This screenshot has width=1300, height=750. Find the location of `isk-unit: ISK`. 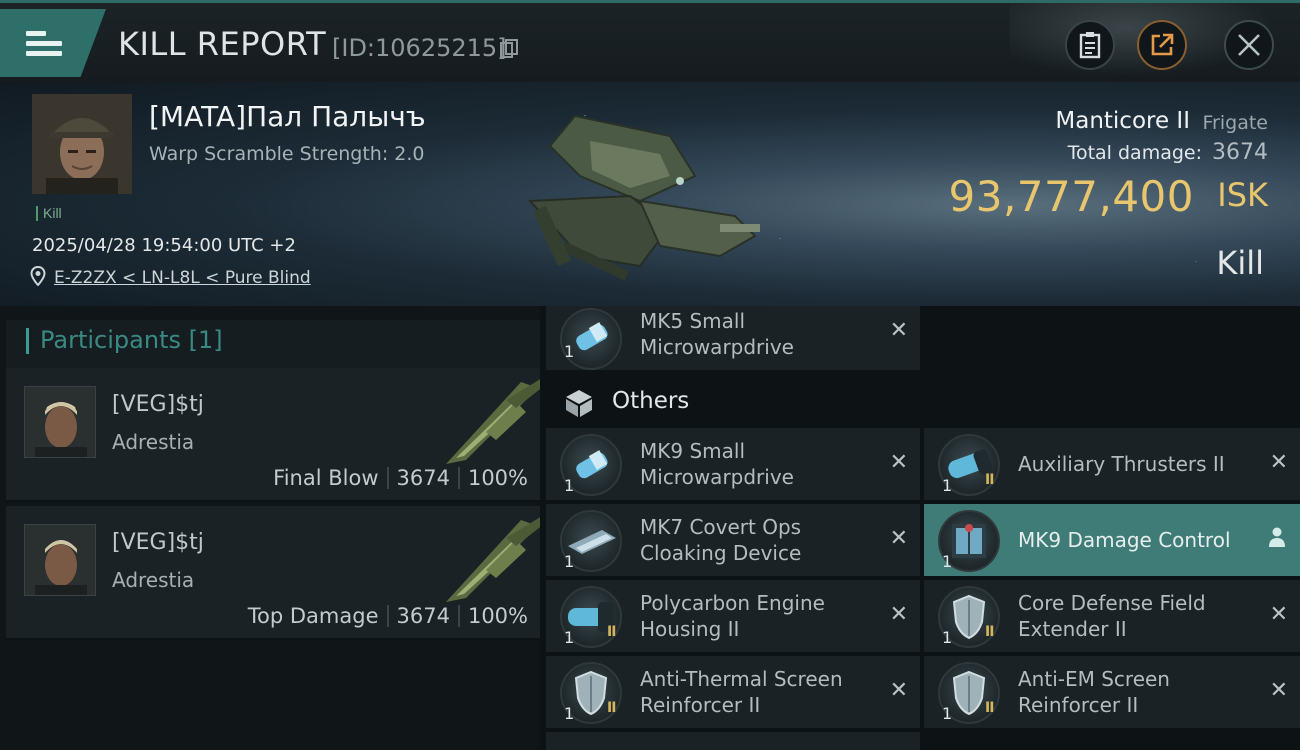

isk-unit: ISK is located at coordinates (1242, 195).